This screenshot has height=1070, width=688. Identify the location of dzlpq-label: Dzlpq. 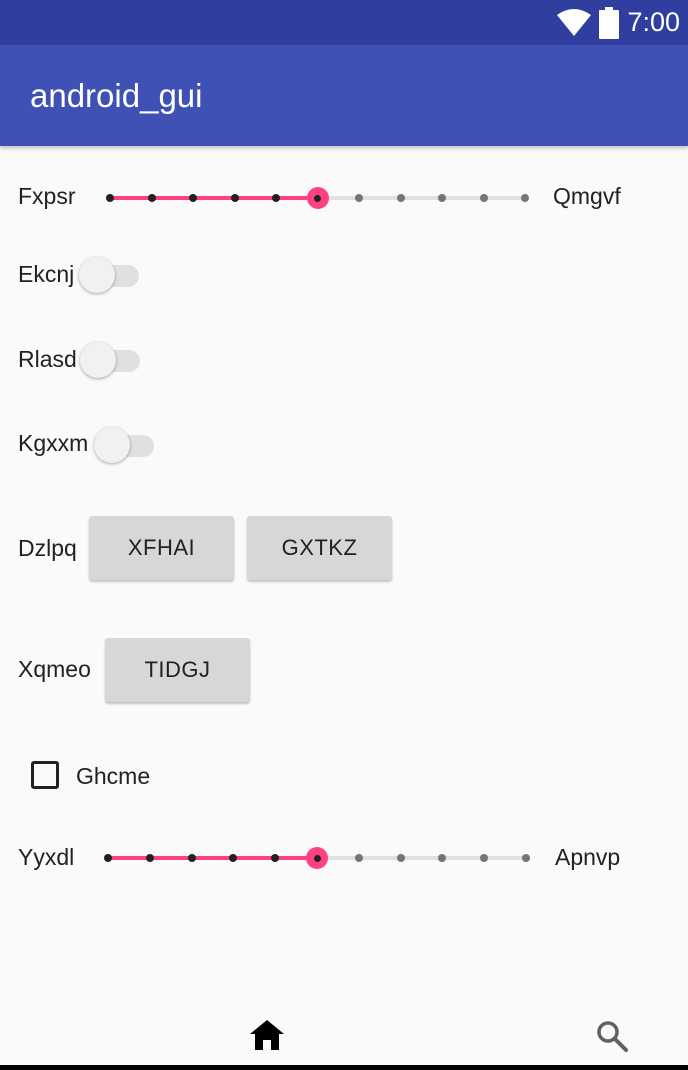
(47, 548).